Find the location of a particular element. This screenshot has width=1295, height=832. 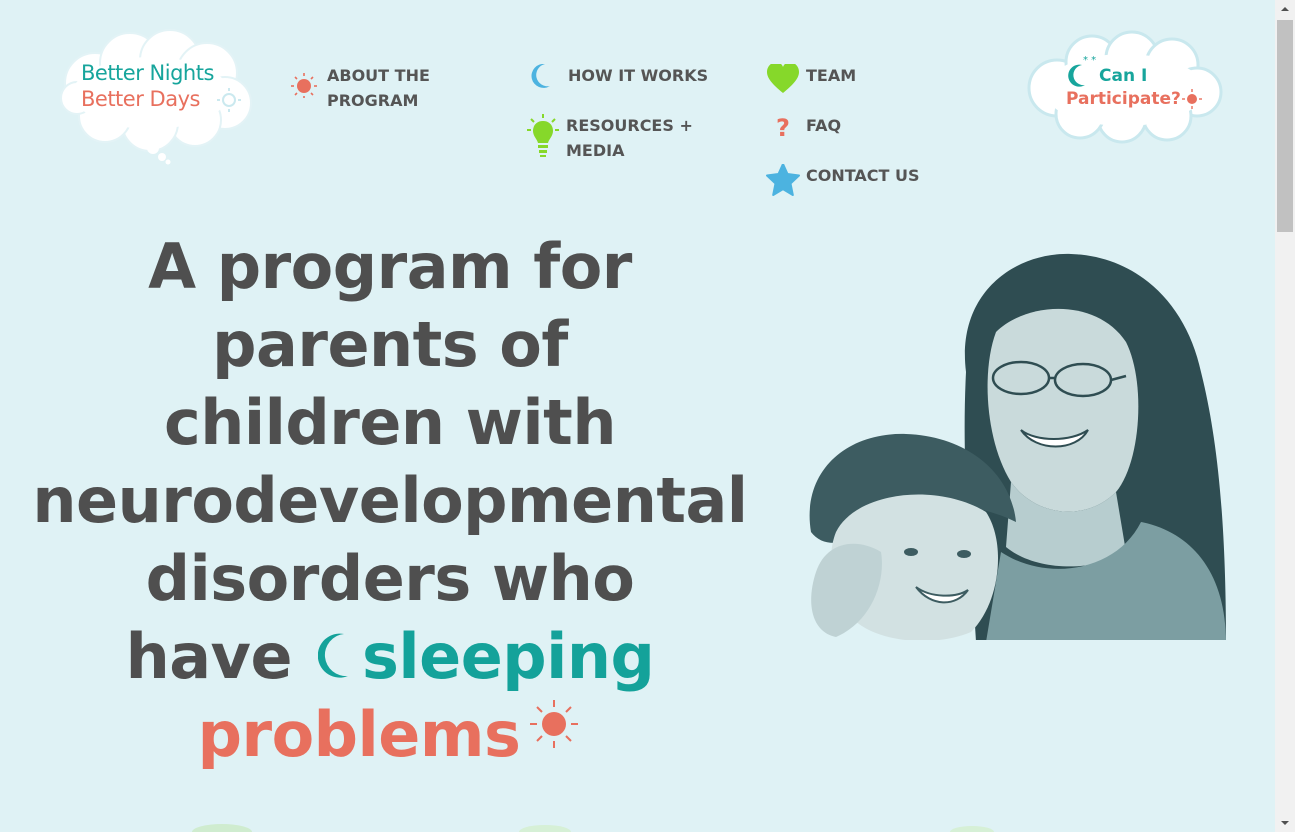

logo-text-line1: Better Nights is located at coordinates (147, 73).